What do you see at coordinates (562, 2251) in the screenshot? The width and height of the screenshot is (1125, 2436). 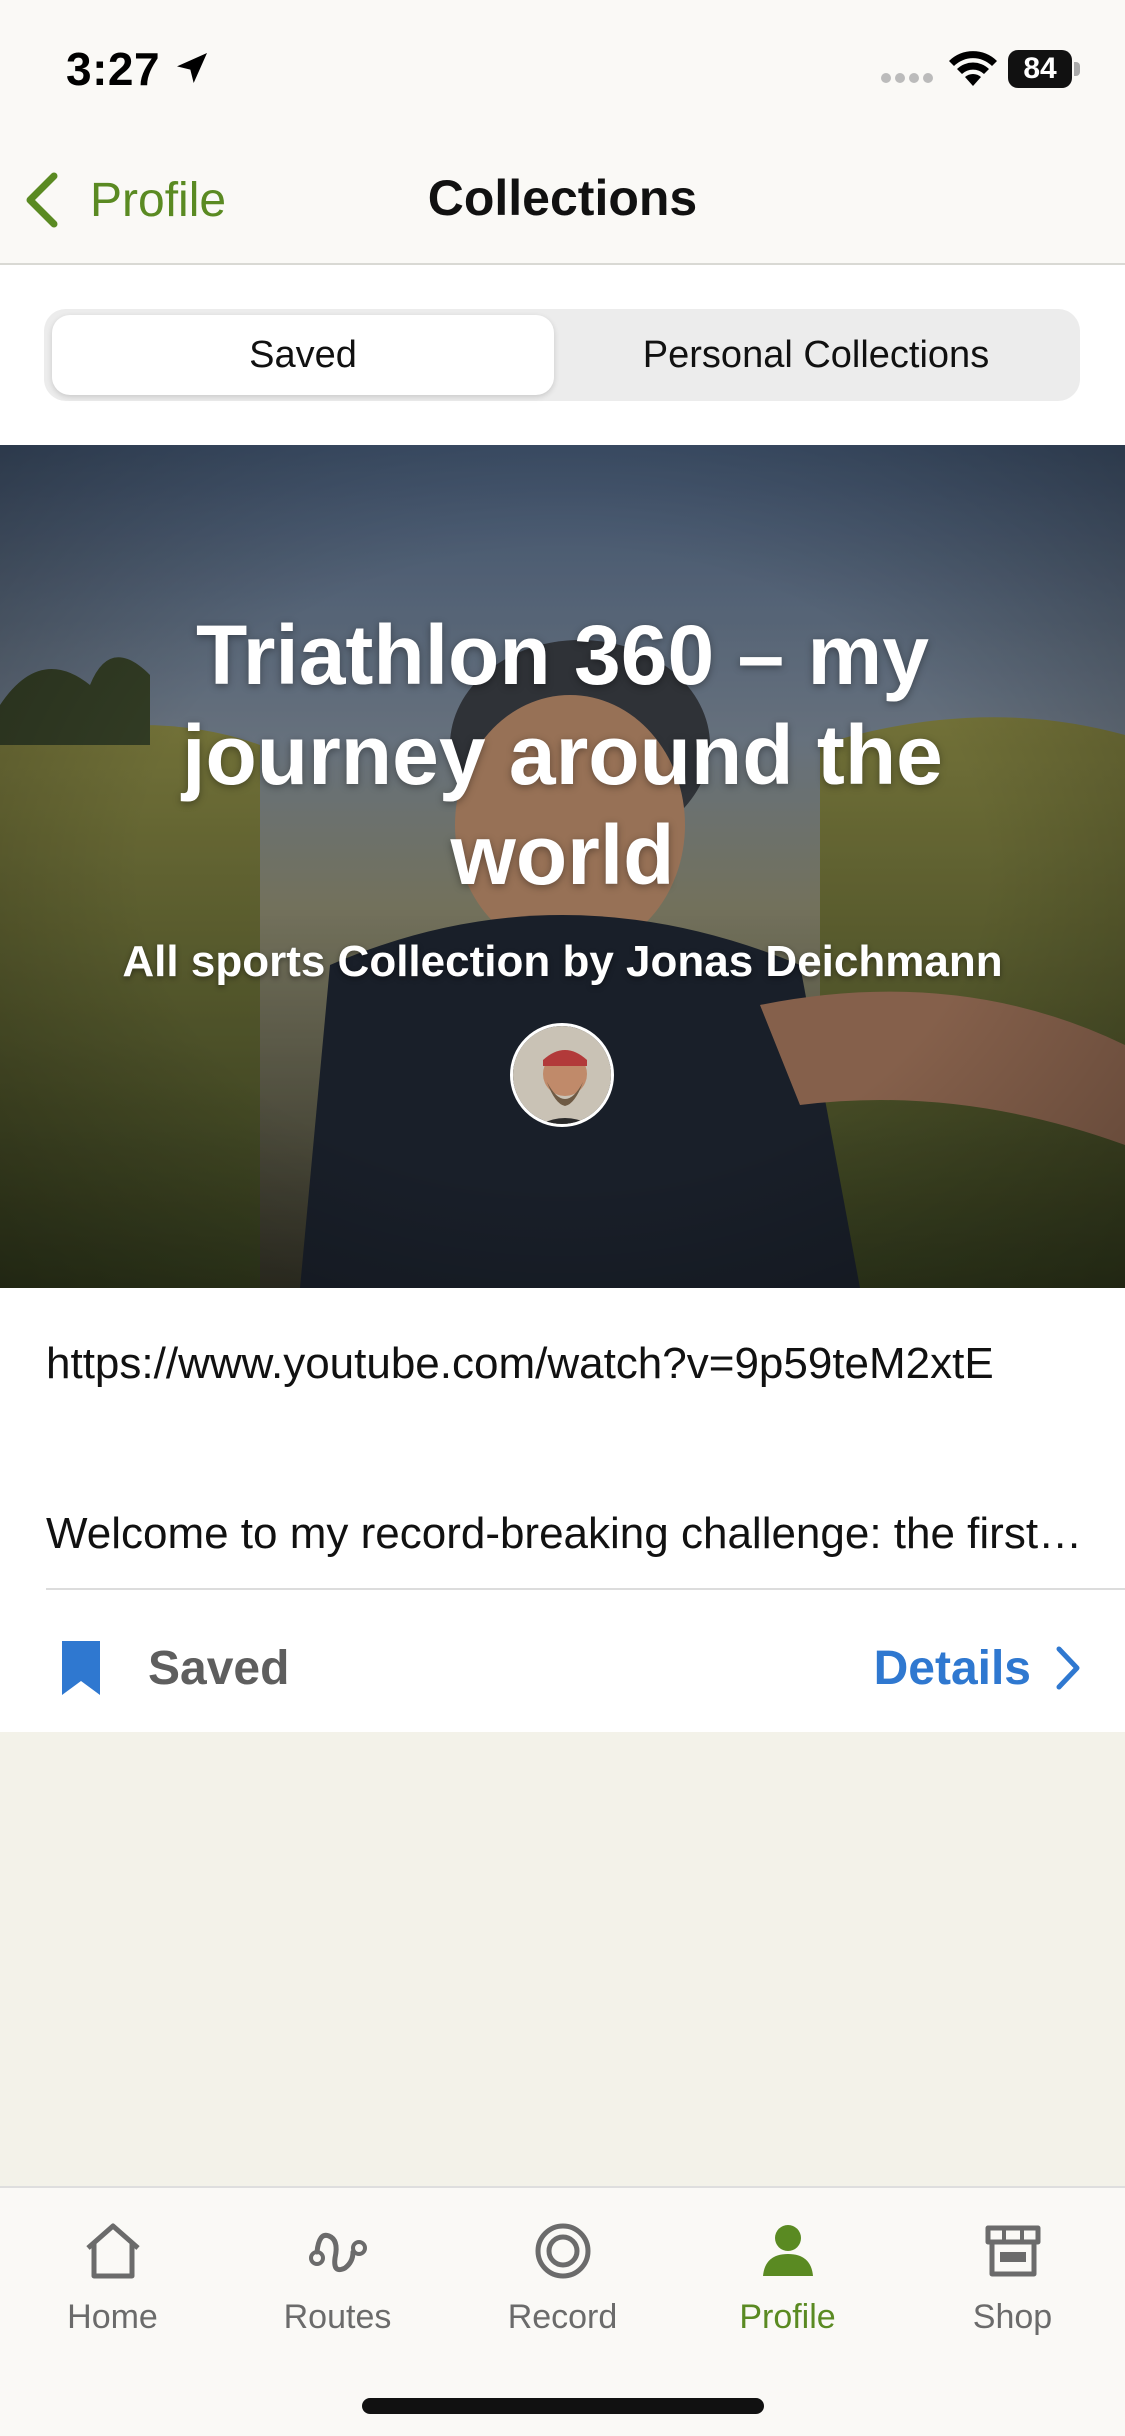 I see `record-icon` at bounding box center [562, 2251].